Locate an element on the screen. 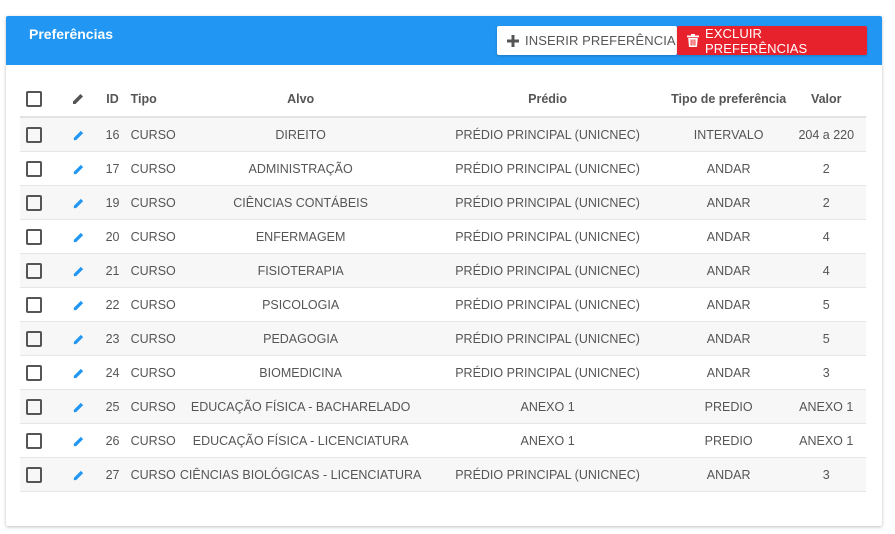  cell-alvo: EDUCAÇÃO FÍSICA - LICENCIATURA is located at coordinates (300, 440).